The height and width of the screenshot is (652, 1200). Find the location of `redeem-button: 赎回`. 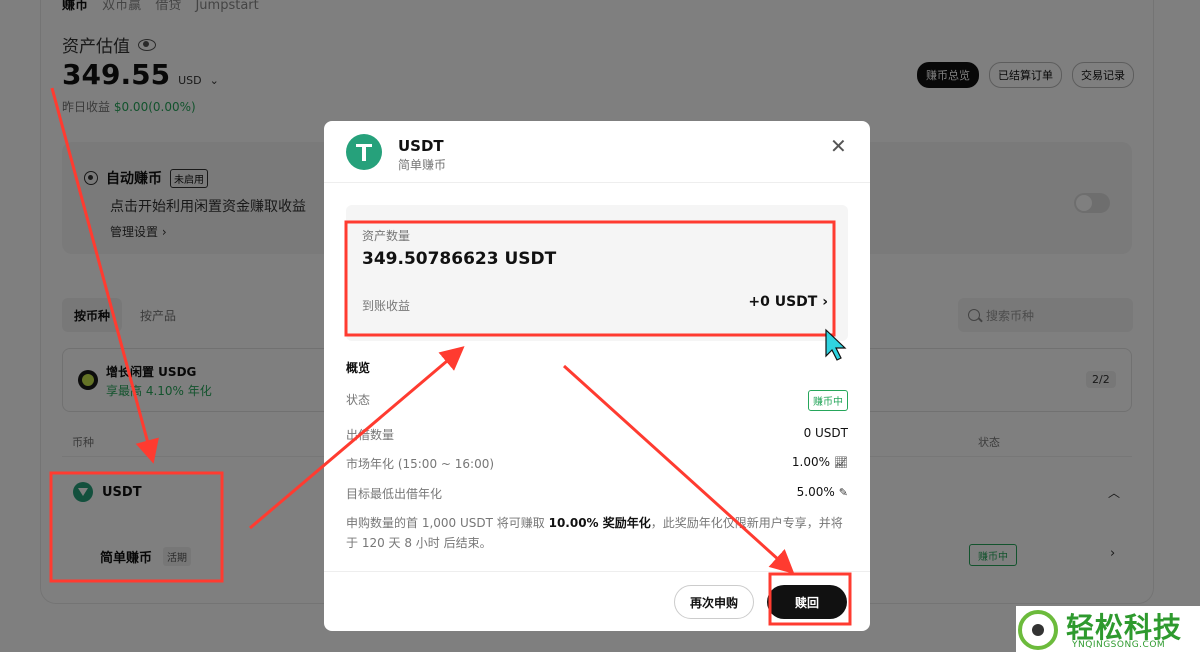

redeem-button: 赎回 is located at coordinates (807, 602).